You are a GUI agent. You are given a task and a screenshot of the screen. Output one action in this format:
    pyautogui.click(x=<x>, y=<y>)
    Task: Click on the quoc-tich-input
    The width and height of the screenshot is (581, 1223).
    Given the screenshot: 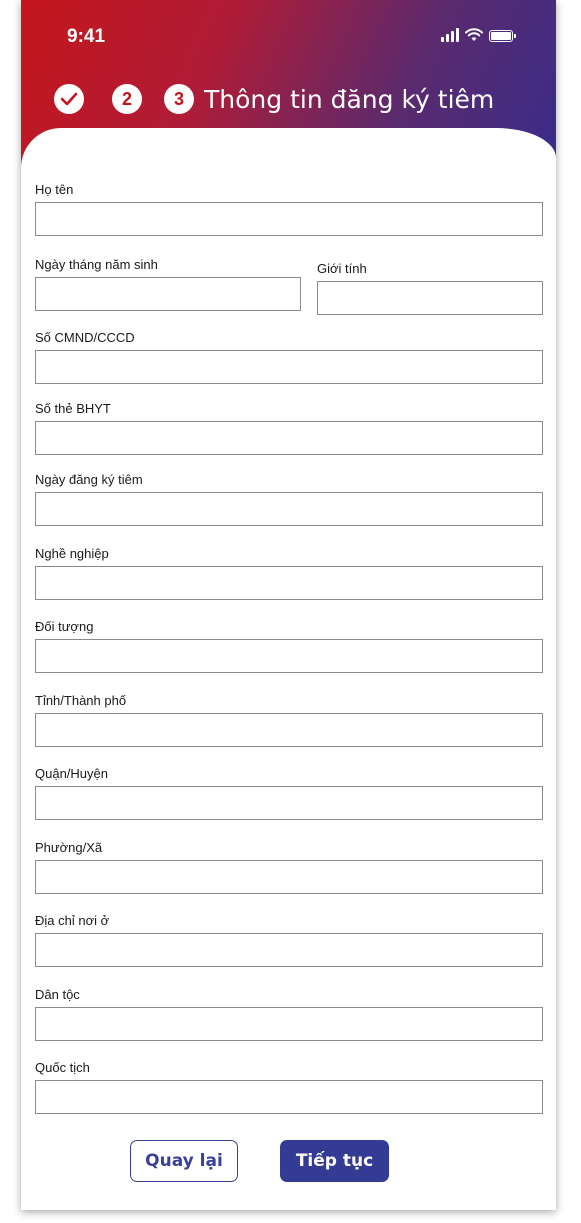 What is the action you would take?
    pyautogui.click(x=289, y=1097)
    